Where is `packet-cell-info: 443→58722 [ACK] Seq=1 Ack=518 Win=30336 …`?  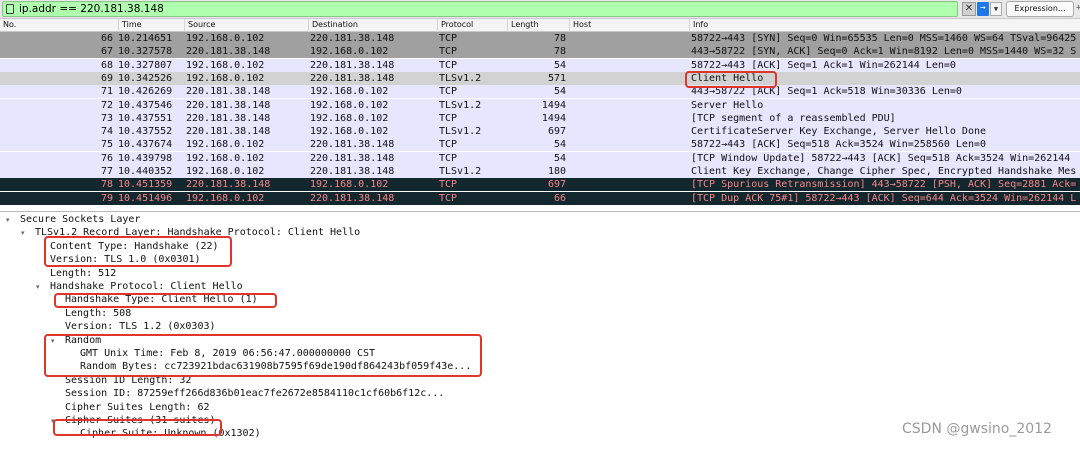 packet-cell-info: 443→58722 [ACK] Seq=1 Ack=518 Win=30336 … is located at coordinates (826, 92).